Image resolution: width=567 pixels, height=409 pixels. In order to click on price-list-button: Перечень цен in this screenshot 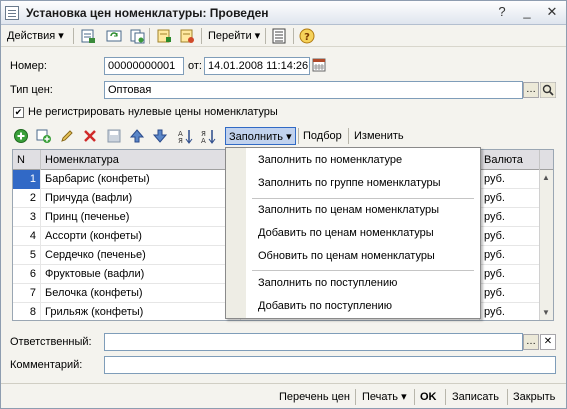, I will do `click(314, 397)`.